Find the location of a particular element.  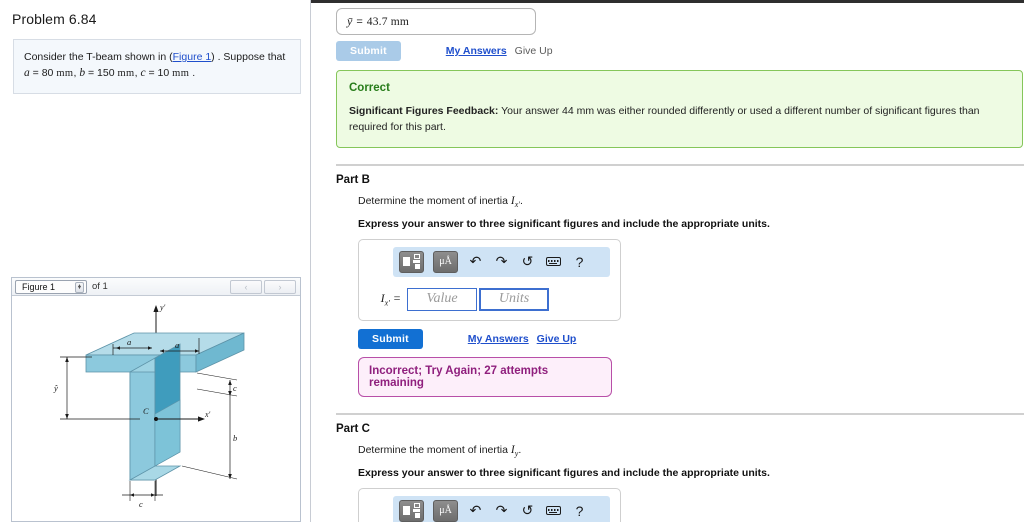

part-b-submit-button: Submit is located at coordinates (390, 338).